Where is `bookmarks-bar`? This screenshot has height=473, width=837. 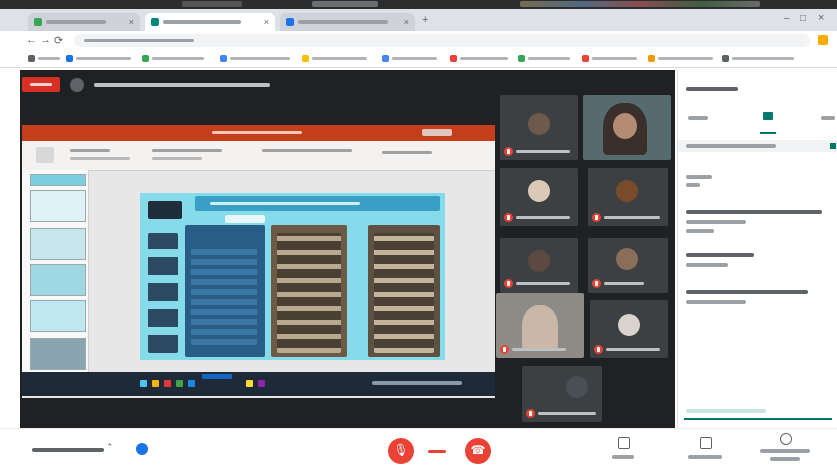
bookmarks-bar is located at coordinates (418, 59).